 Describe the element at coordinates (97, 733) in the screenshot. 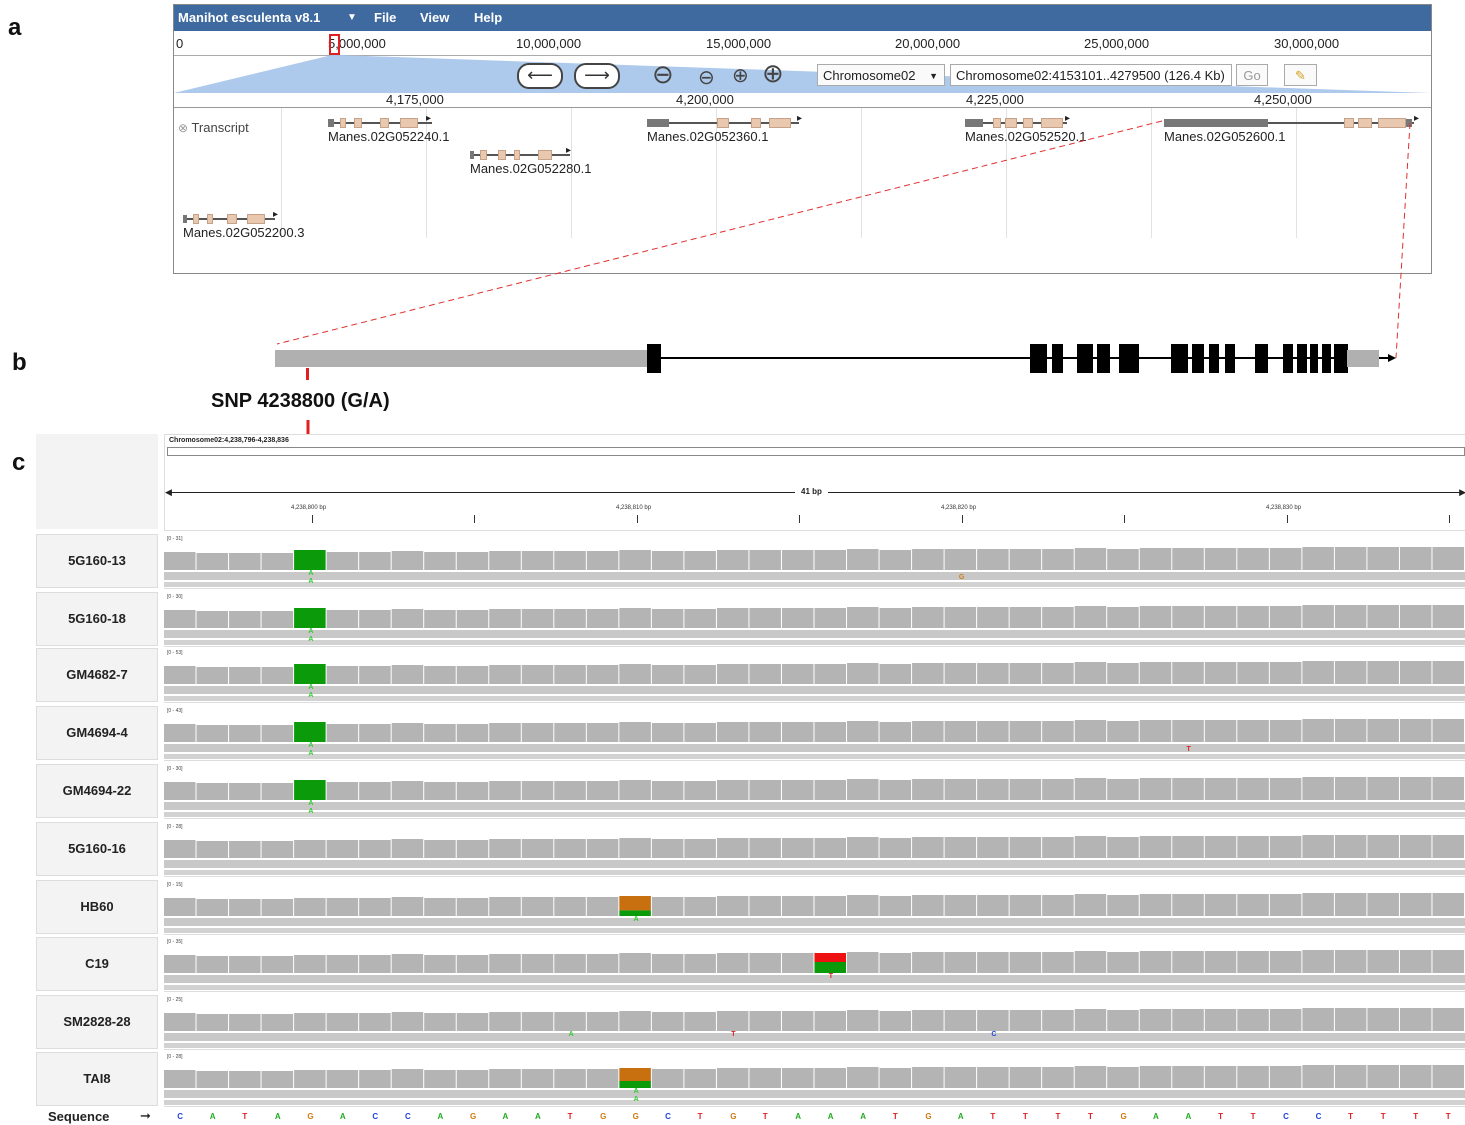

I see `sample-name-label: GM4694-4` at that location.